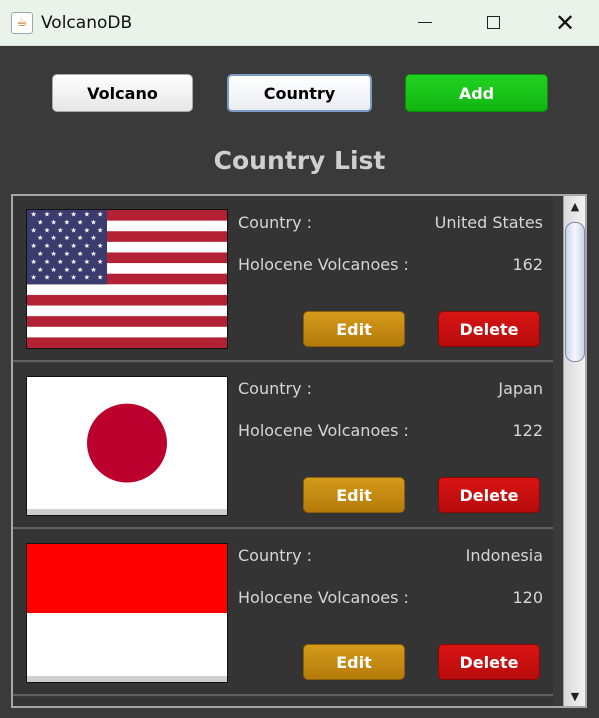 The image size is (599, 718). Describe the element at coordinates (527, 430) in the screenshot. I see `holocene-volcanoes-count: 122` at that location.